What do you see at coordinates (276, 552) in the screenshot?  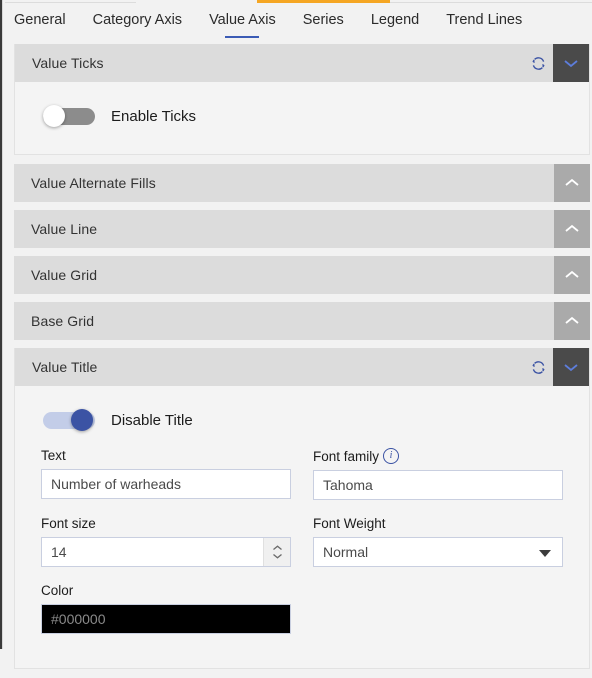 I see `font-size-spinner-buttons` at bounding box center [276, 552].